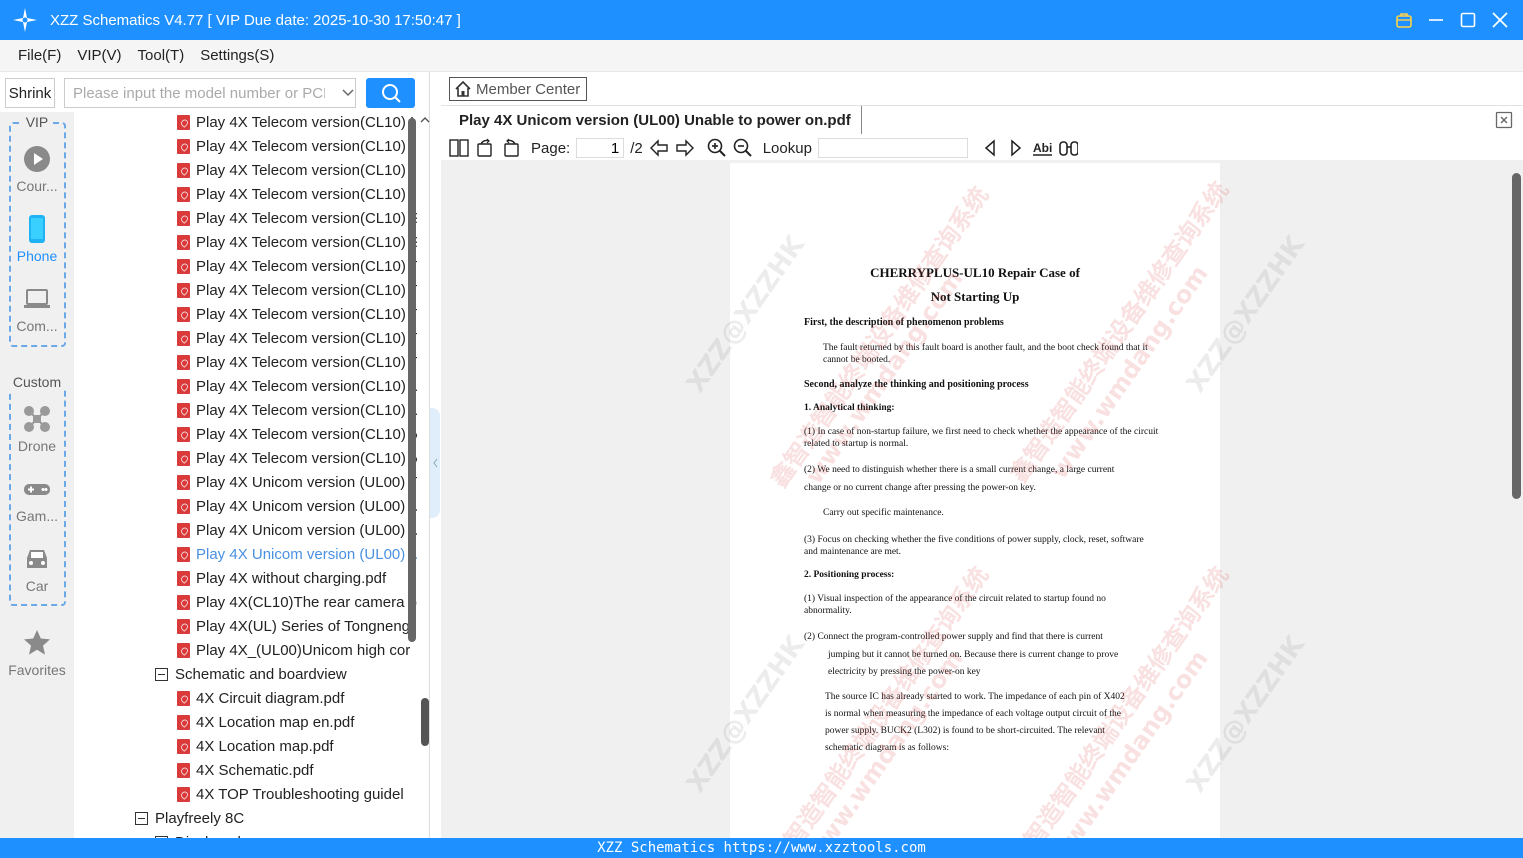  Describe the element at coordinates (1468, 20) in the screenshot. I see `maximize-button` at that location.